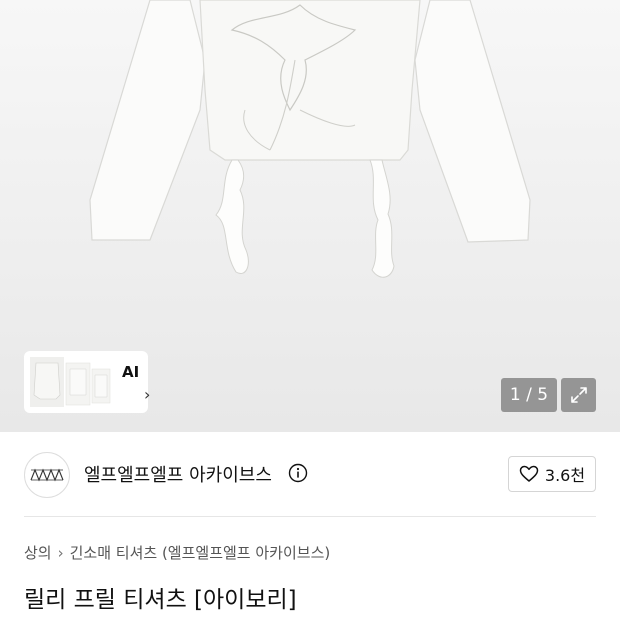 This screenshot has width=620, height=620. I want to click on brand-name: 엘프엘프엘프 아카이브스, so click(178, 474).